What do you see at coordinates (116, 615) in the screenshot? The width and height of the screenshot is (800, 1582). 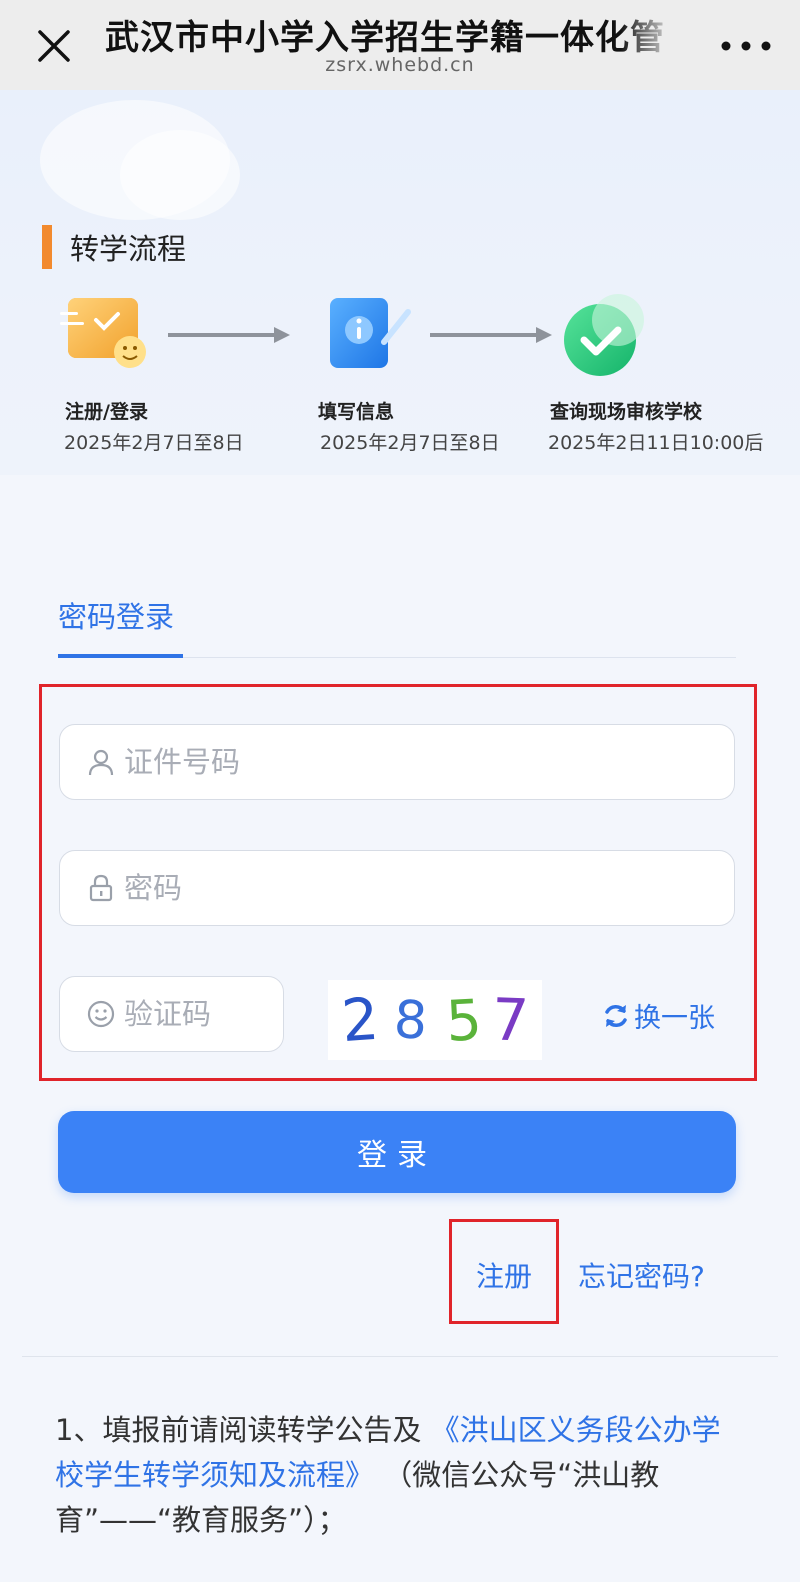 I see `tab-password-login: 密码登录` at bounding box center [116, 615].